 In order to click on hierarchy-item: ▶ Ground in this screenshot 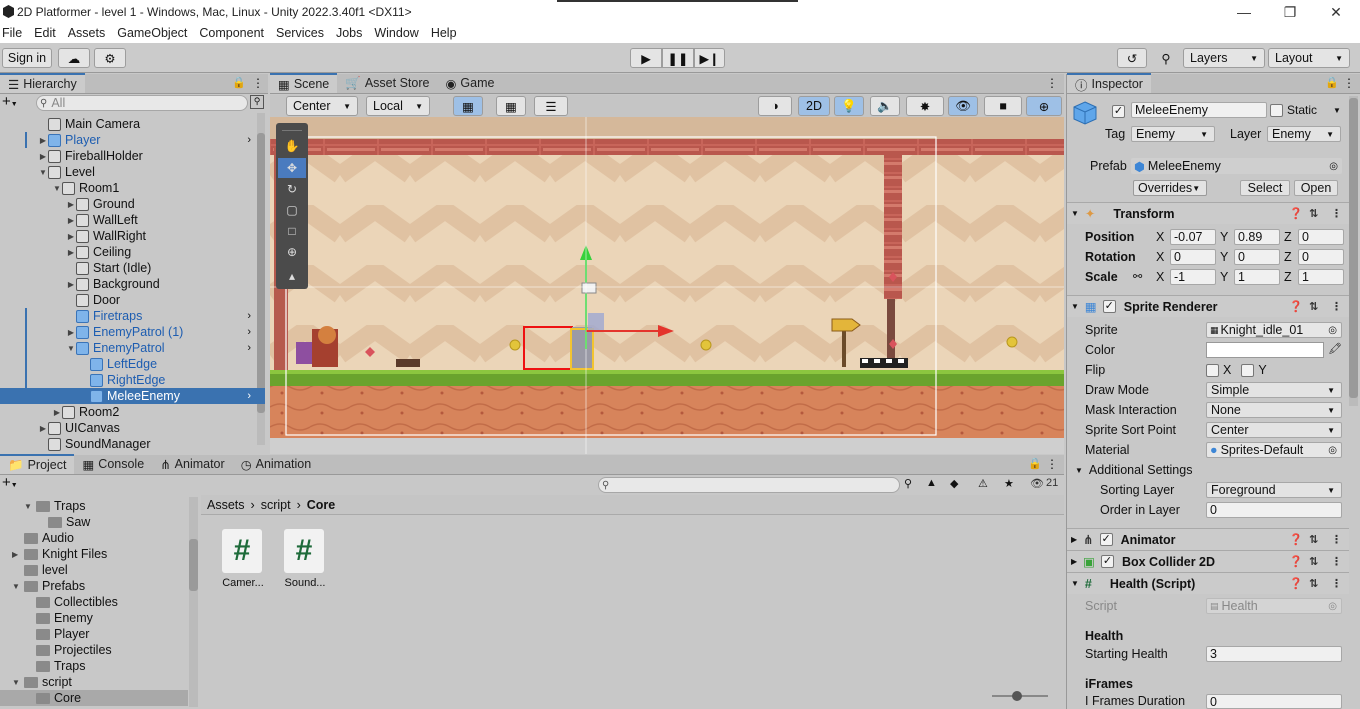, I will do `click(132, 204)`.